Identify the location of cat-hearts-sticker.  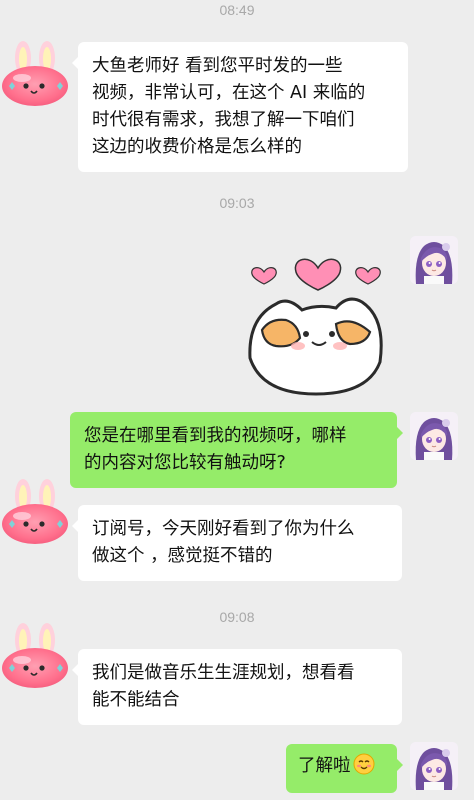
(317, 318).